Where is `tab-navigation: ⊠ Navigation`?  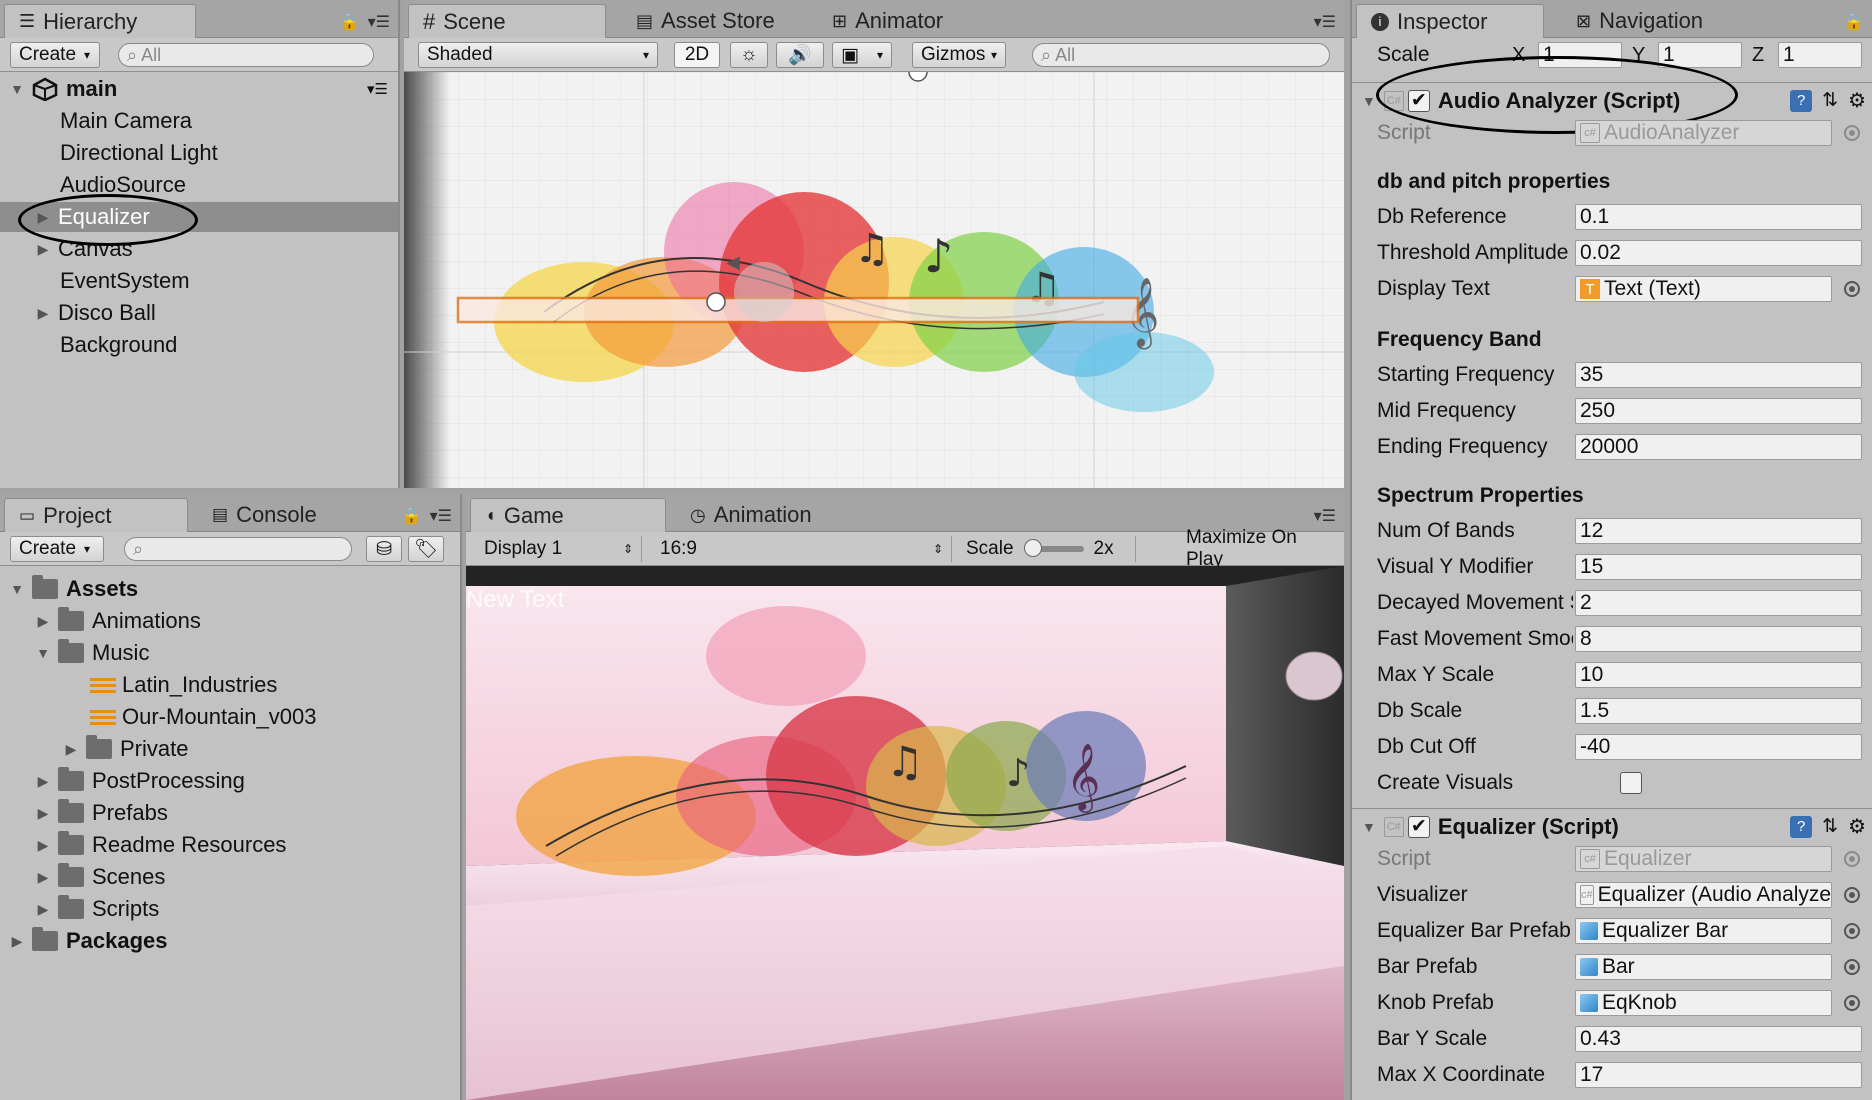
tab-navigation: ⊠ Navigation is located at coordinates (1639, 21).